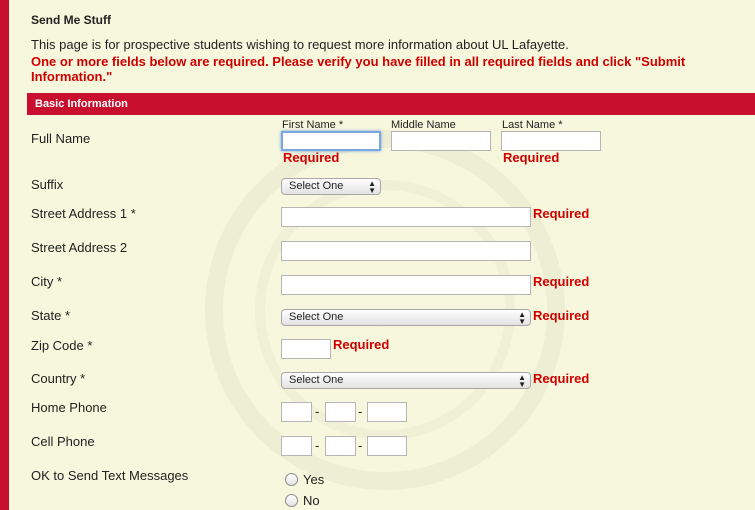  Describe the element at coordinates (311, 500) in the screenshot. I see `text-messages-no-label: No` at that location.